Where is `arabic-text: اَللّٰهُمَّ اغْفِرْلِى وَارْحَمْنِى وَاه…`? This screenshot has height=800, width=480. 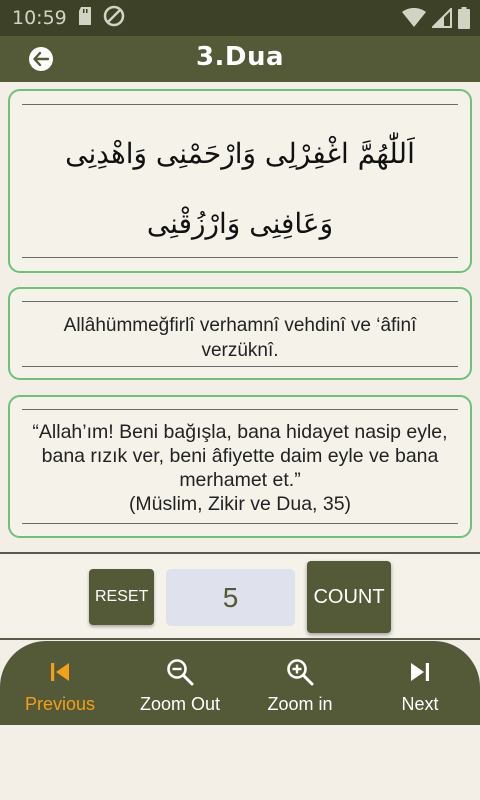 arabic-text: اَللّٰهُمَّ اغْفِرْلِى وَارْحَمْنِى وَاه… is located at coordinates (240, 188).